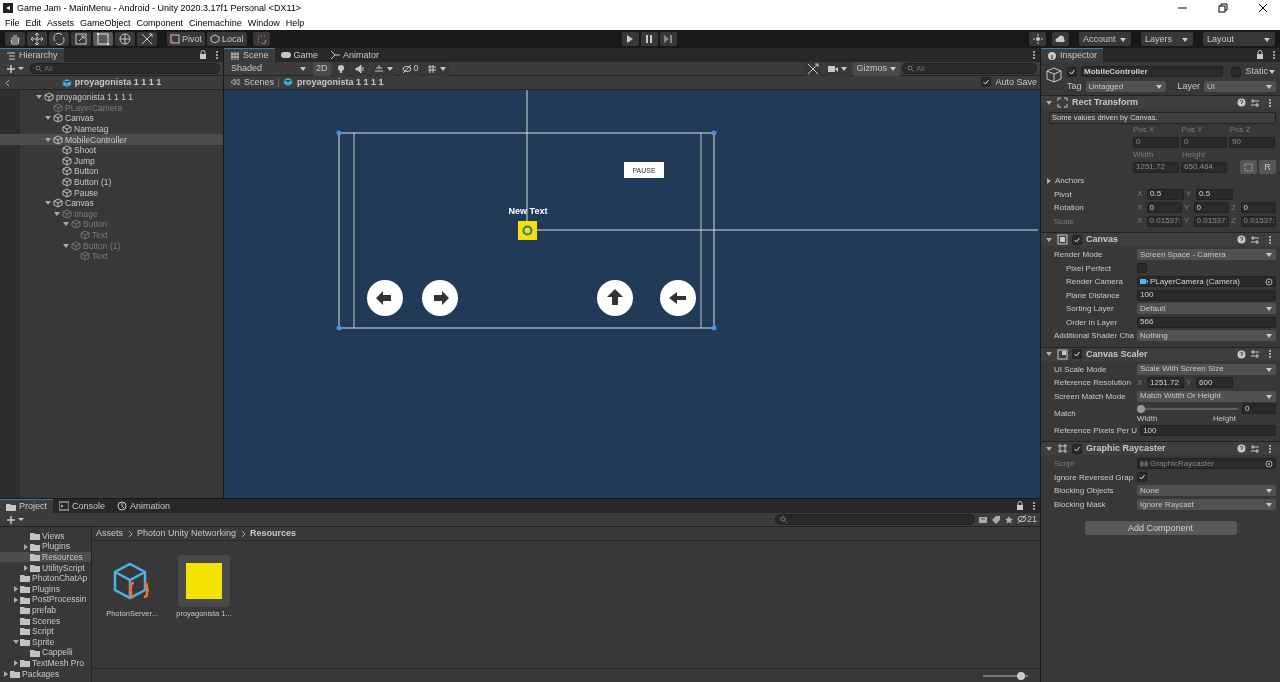  Describe the element at coordinates (45, 652) in the screenshot. I see `folder-tree-item: Cappelli` at that location.